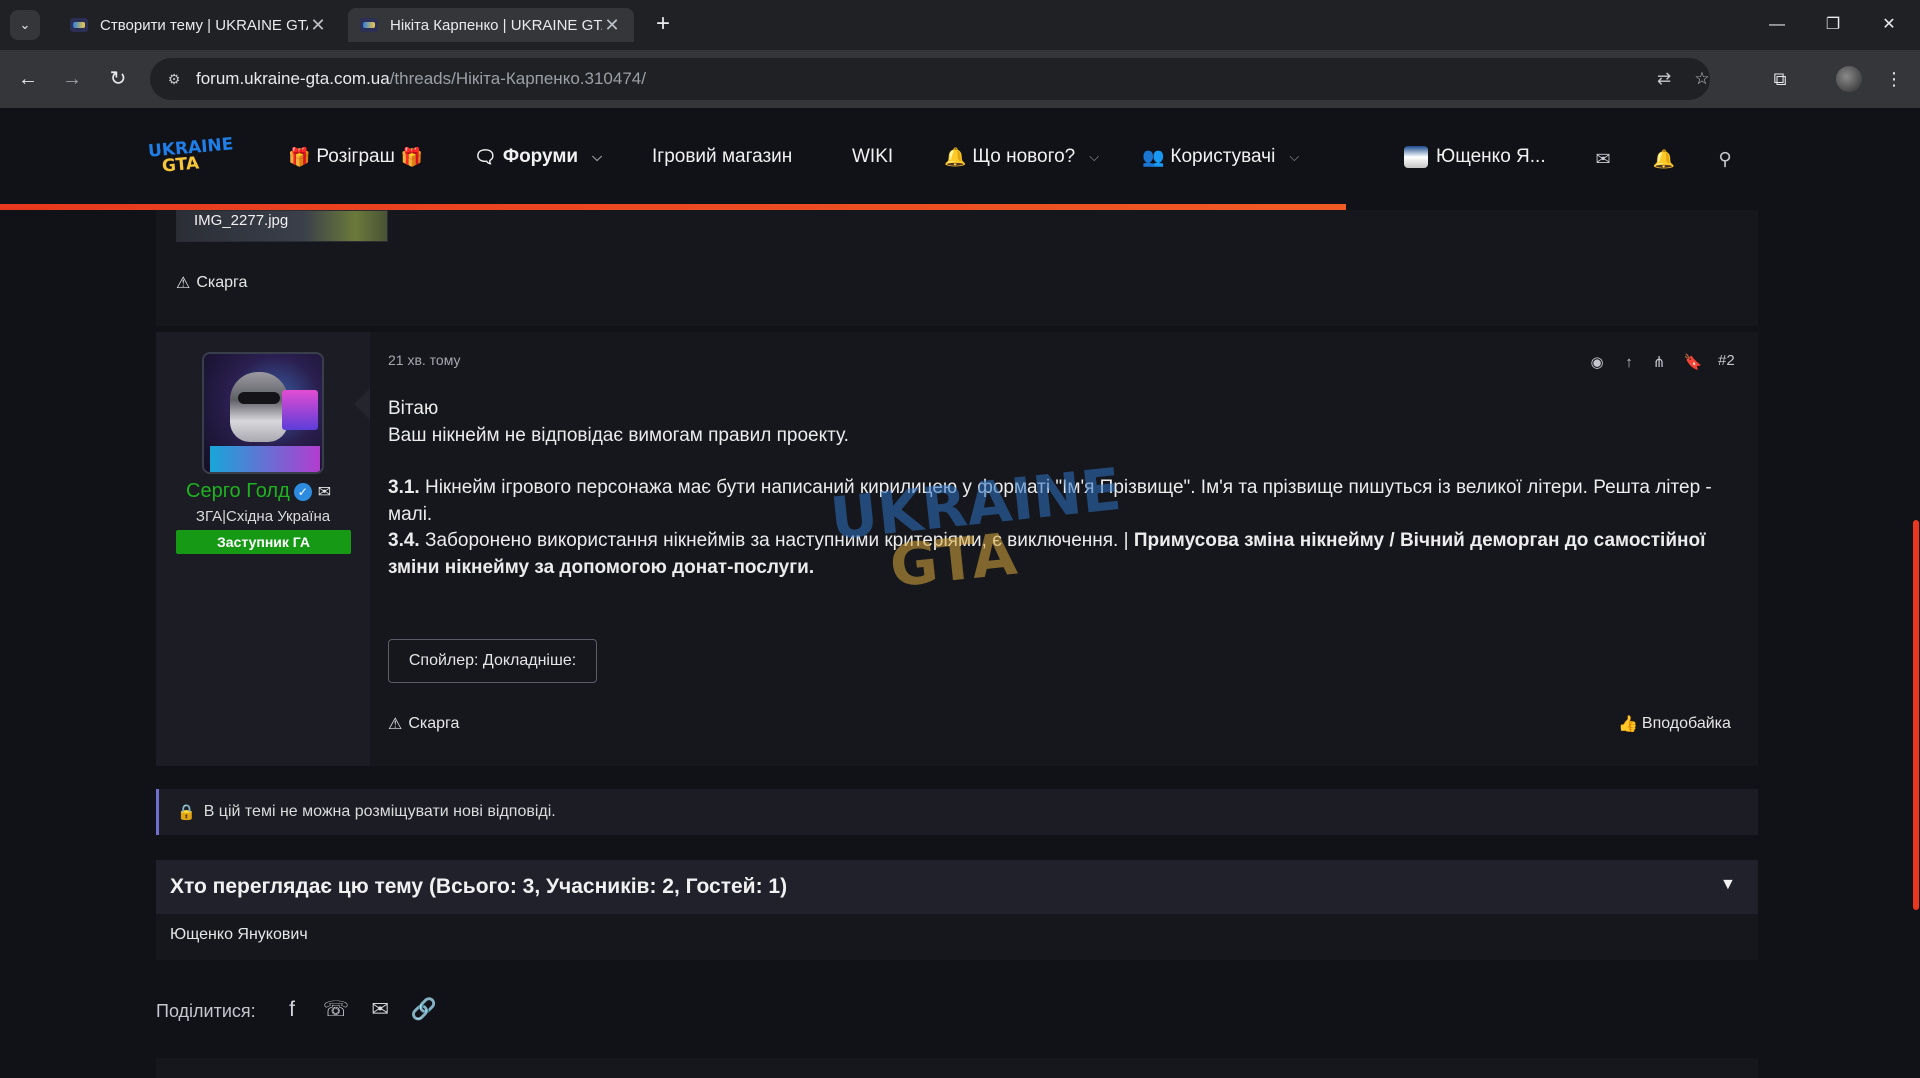  Describe the element at coordinates (263, 542) in the screenshot. I see `author-banner: Заступник ГА` at that location.